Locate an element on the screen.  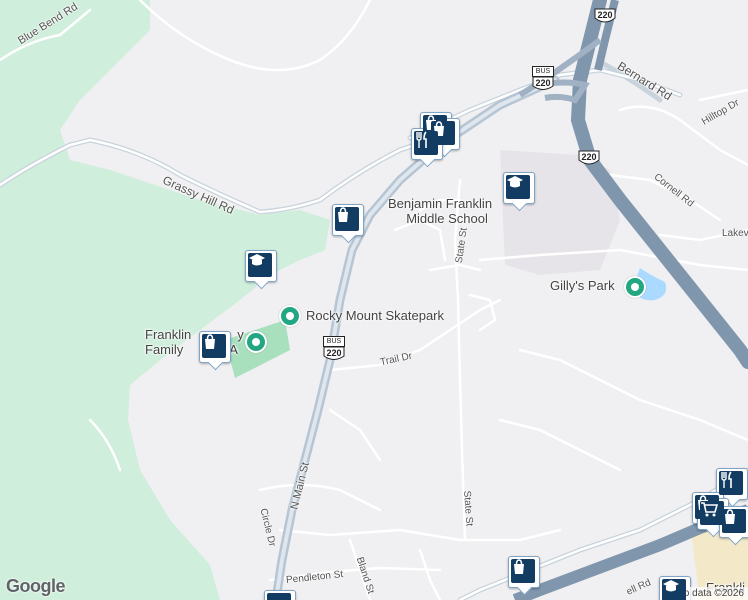
poi-label-ymca-line2: Family is located at coordinates (164, 349).